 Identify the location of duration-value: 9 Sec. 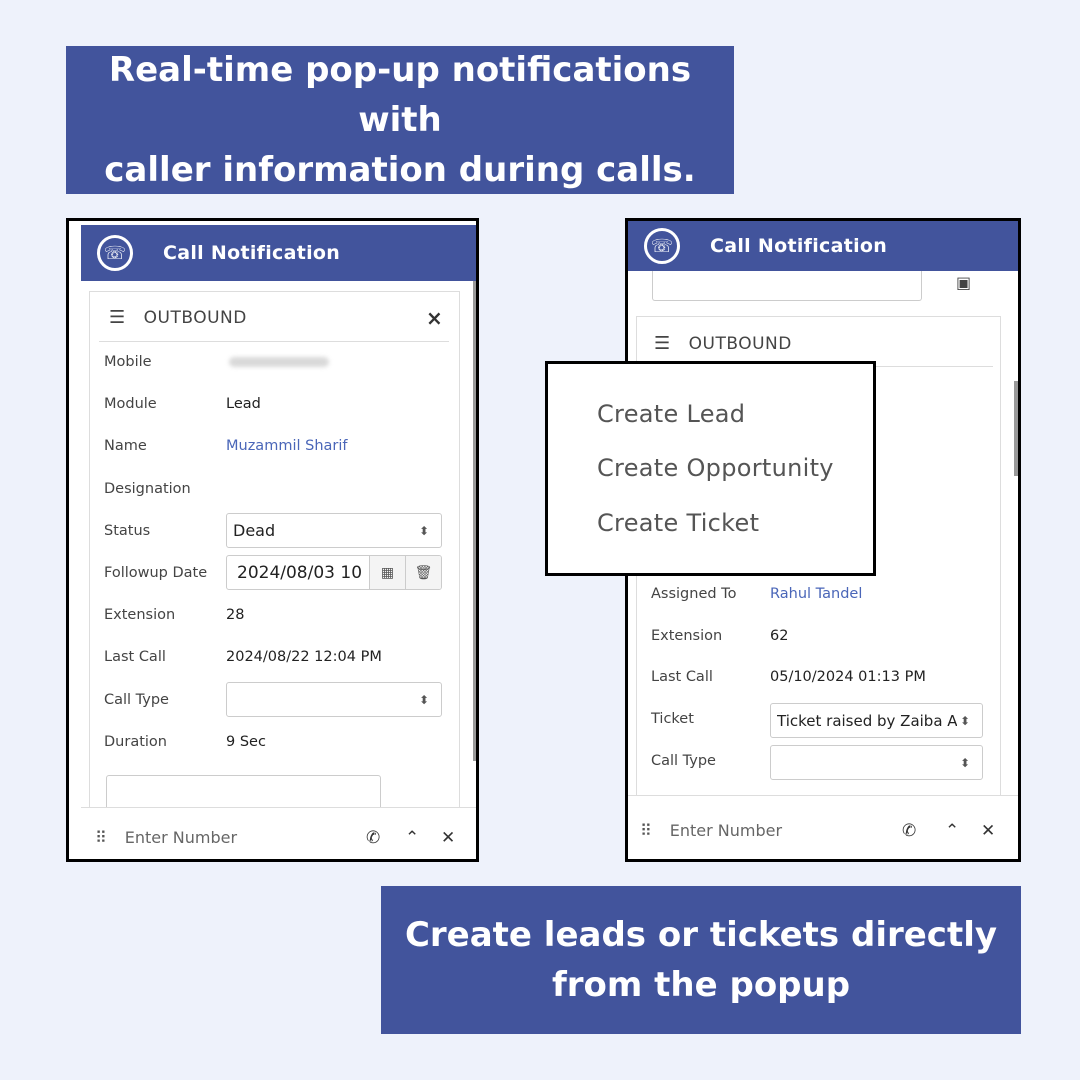
(246, 742).